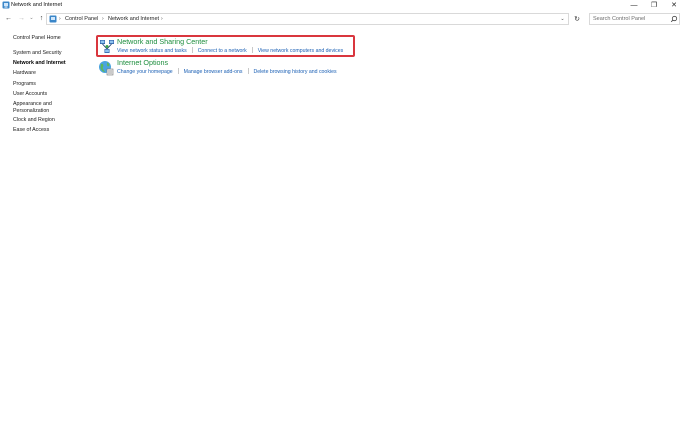  Describe the element at coordinates (24, 84) in the screenshot. I see `sidebar-item-programs: Programs` at that location.